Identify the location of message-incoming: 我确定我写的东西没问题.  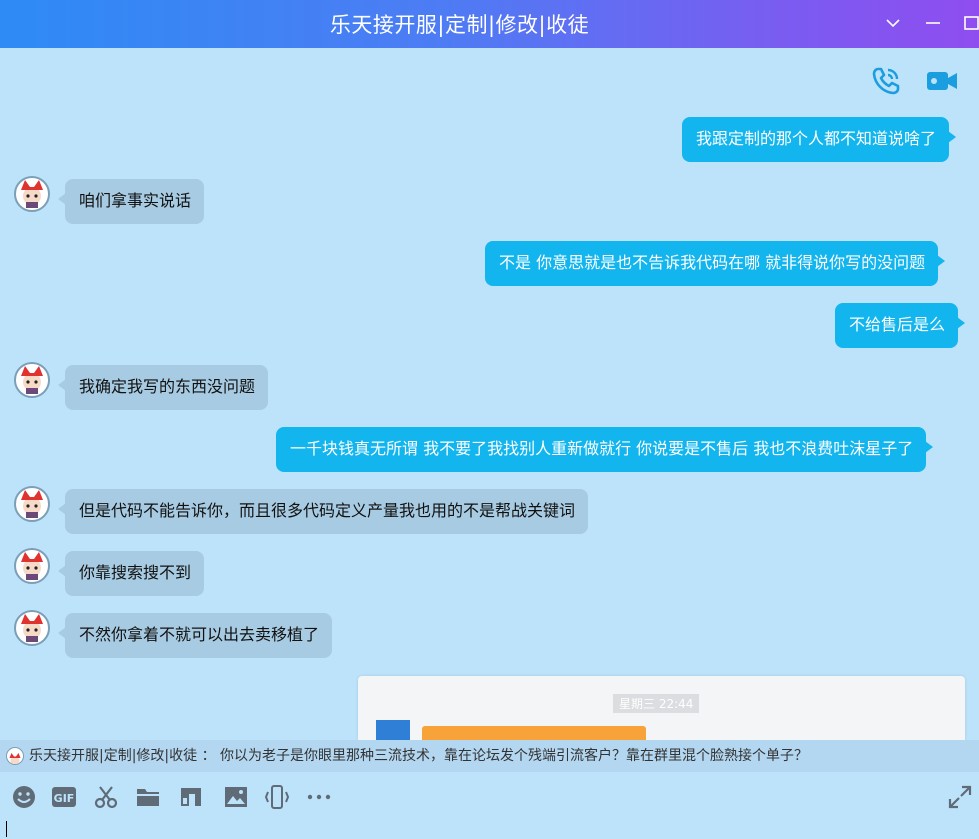
(167, 387).